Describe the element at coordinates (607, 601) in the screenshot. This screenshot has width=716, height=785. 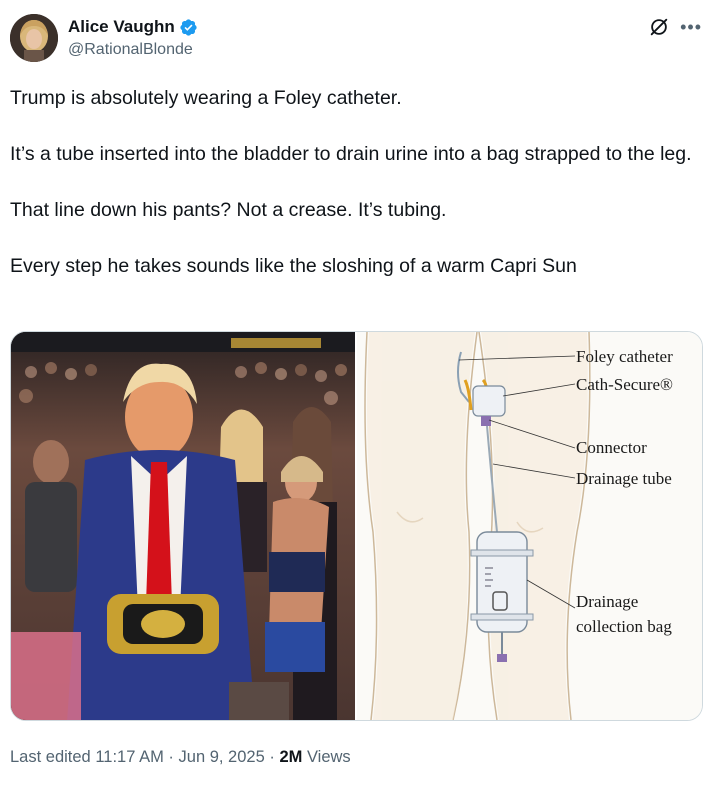
I see `label-bag-line1: Drainage` at that location.